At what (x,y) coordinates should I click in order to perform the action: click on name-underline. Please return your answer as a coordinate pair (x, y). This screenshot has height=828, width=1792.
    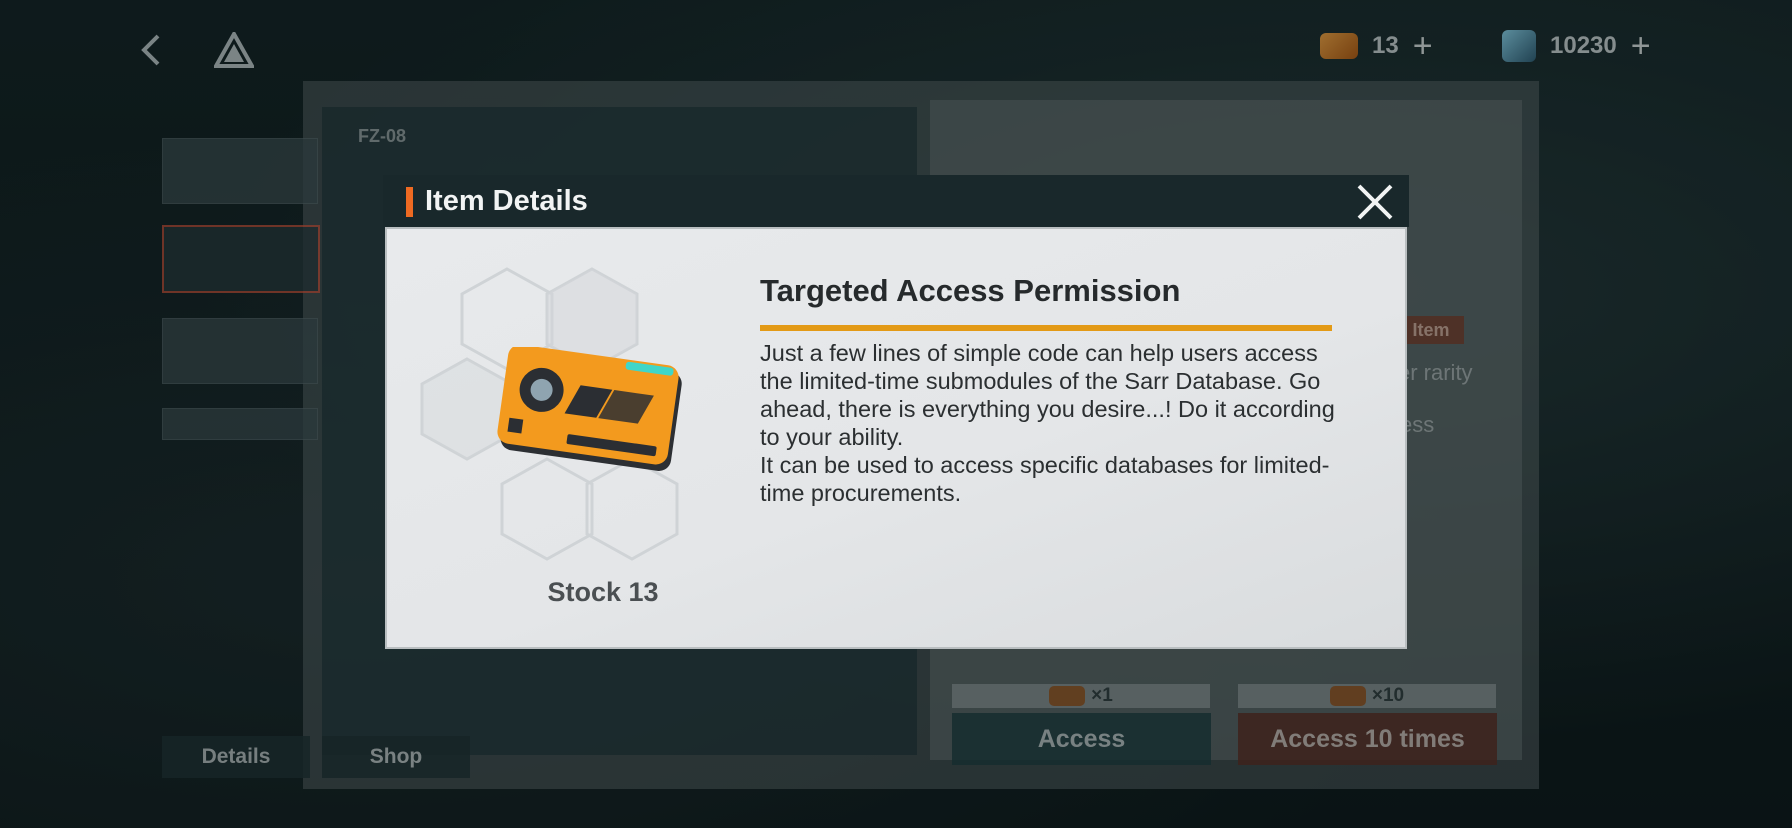
    Looking at the image, I should click on (1046, 328).